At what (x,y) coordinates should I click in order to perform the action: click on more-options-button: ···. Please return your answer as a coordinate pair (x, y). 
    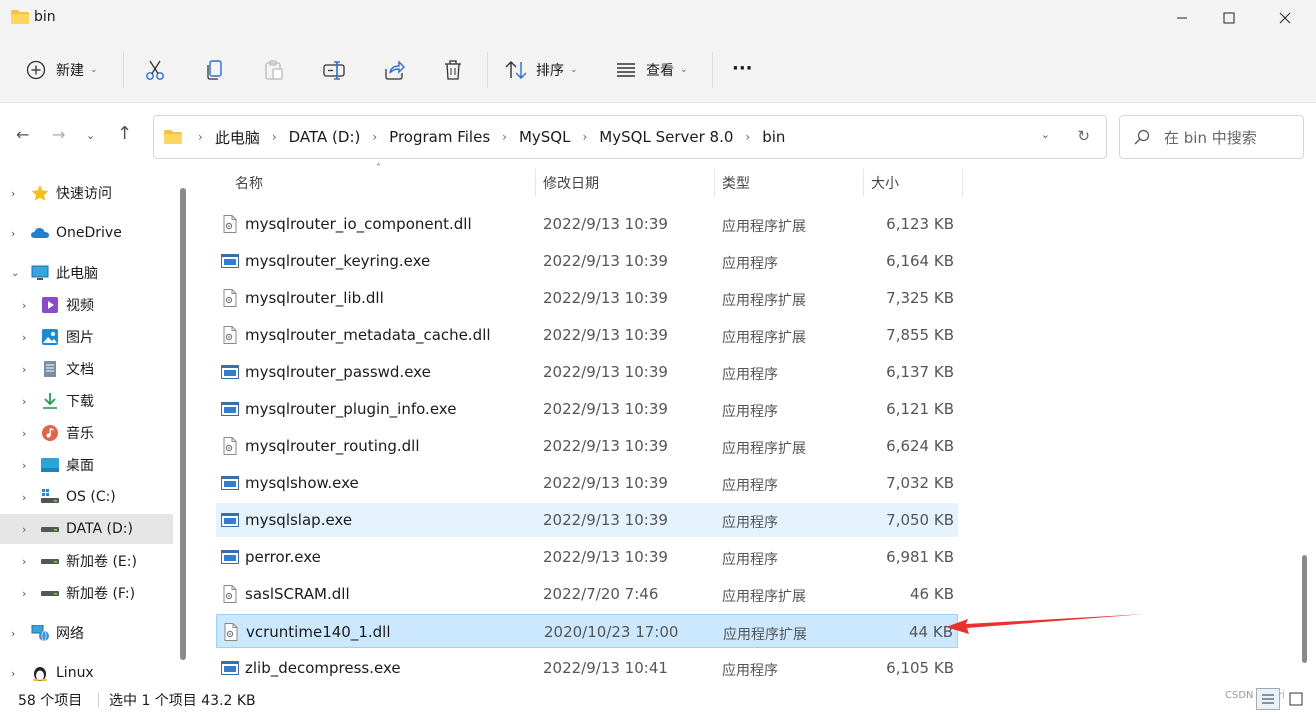
    Looking at the image, I should click on (742, 68).